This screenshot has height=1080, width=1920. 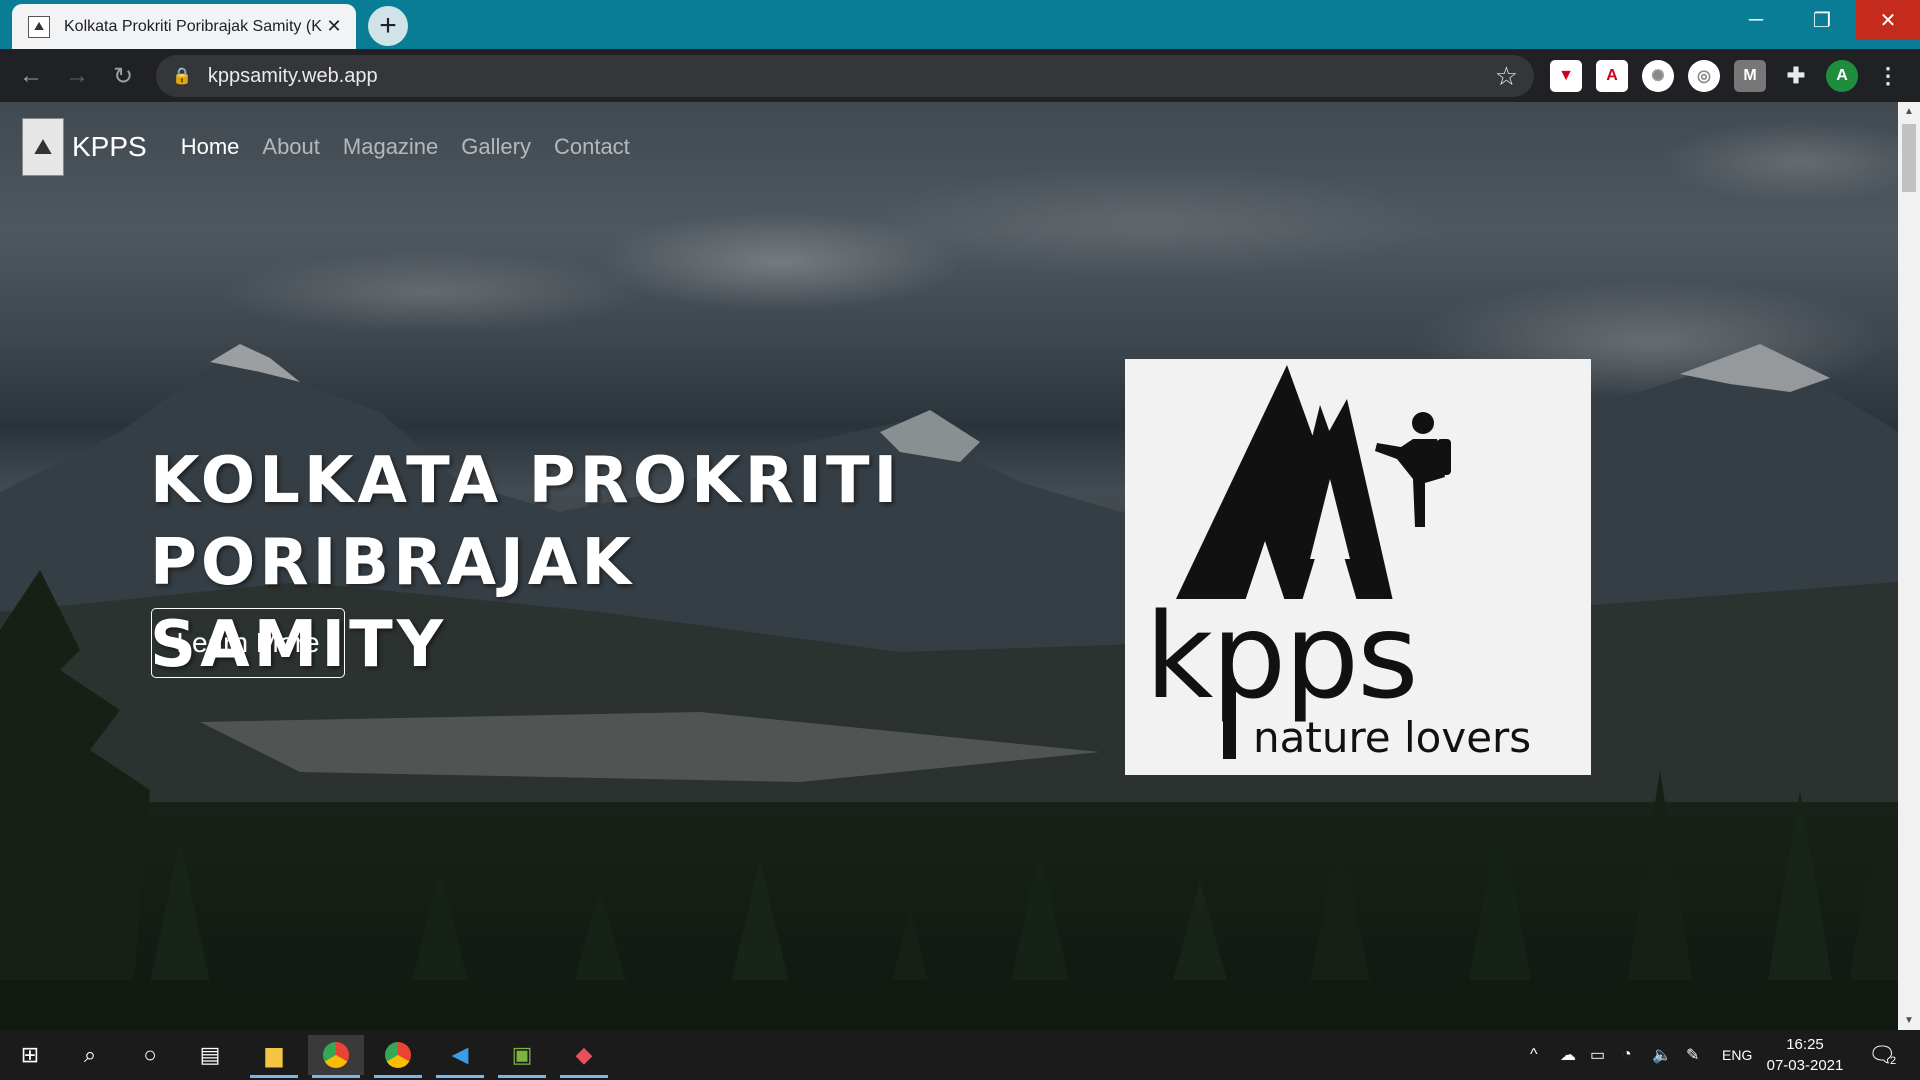 I want to click on nav-gallery: Gallery, so click(x=496, y=147).